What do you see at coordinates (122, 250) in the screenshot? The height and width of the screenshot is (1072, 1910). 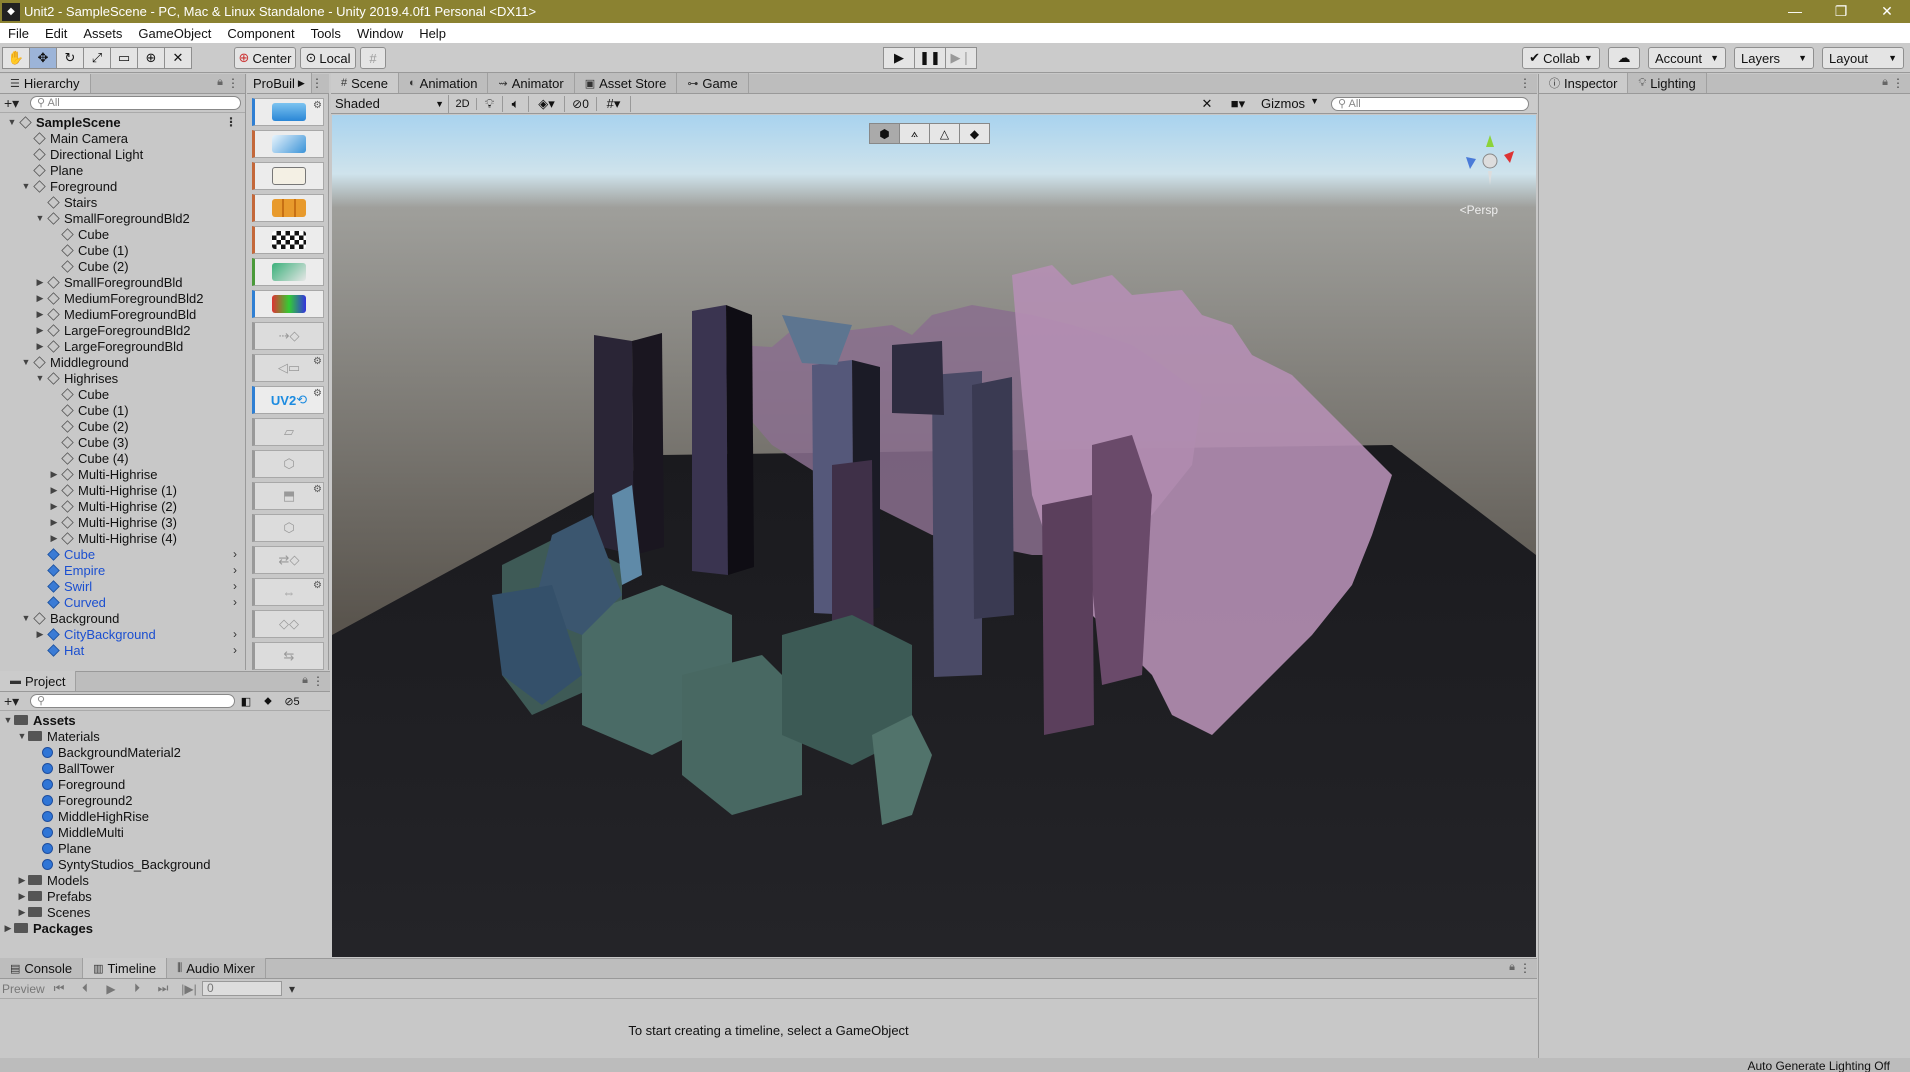 I see `hierarchy-row: Cube (1)` at bounding box center [122, 250].